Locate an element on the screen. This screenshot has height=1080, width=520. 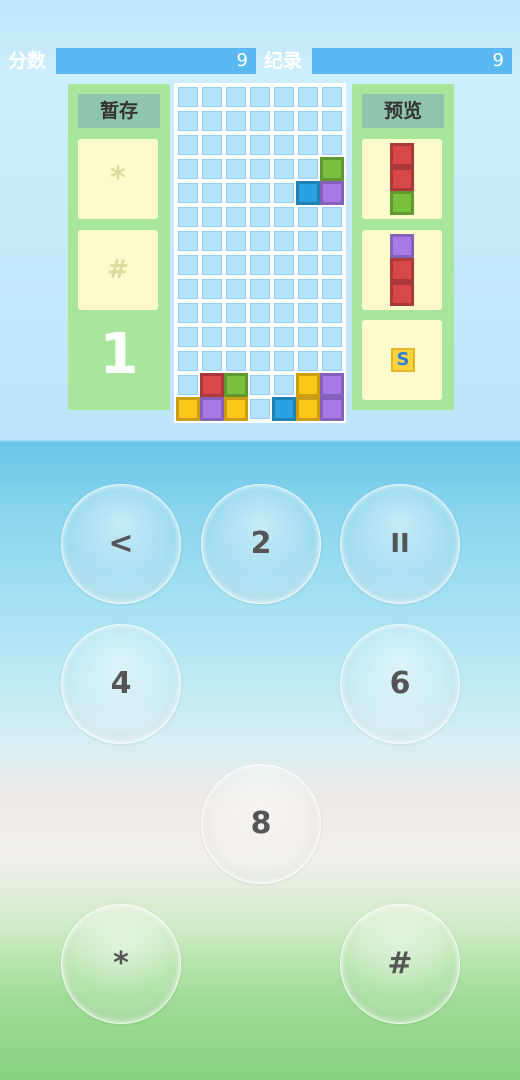
score-label: 分数 is located at coordinates (27, 61).